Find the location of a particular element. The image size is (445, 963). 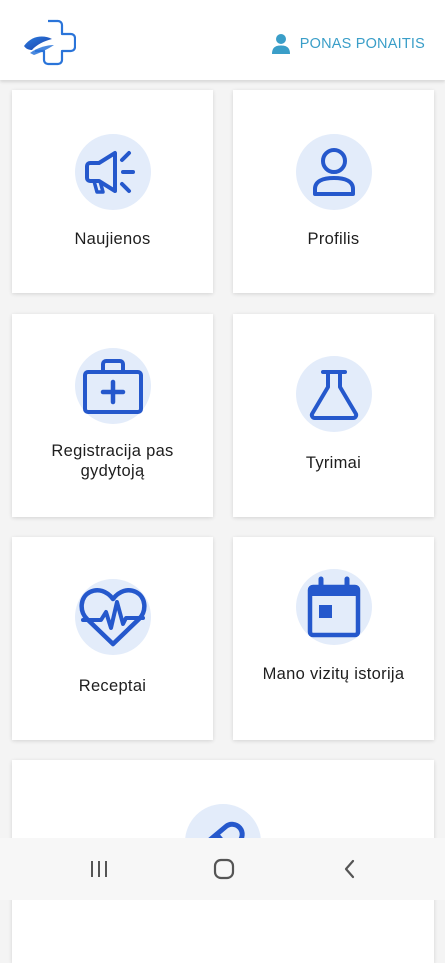

tile-label: Profilis is located at coordinates (333, 239).